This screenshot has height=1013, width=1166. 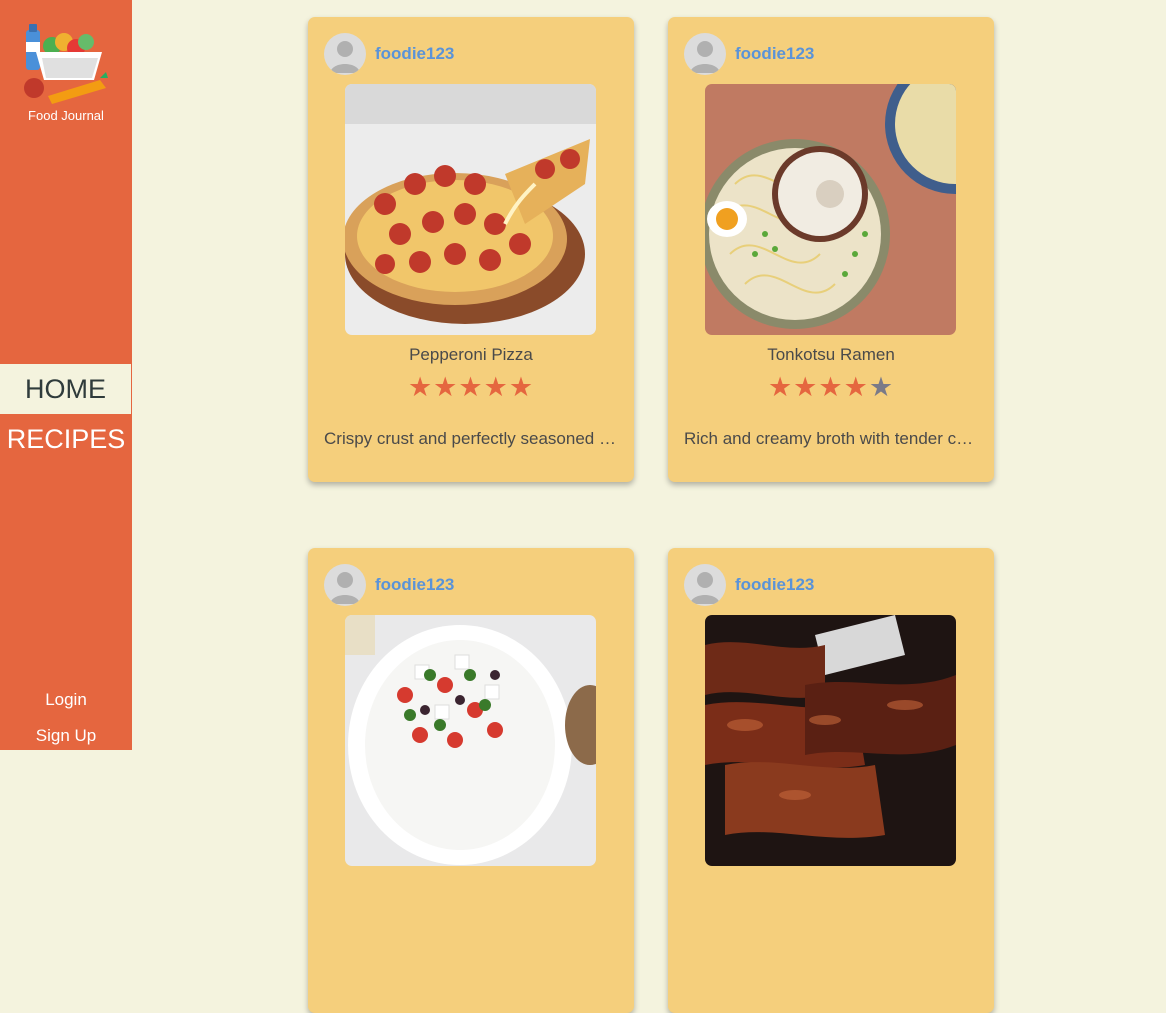 What do you see at coordinates (66, 115) in the screenshot?
I see `app-title: Food Journal` at bounding box center [66, 115].